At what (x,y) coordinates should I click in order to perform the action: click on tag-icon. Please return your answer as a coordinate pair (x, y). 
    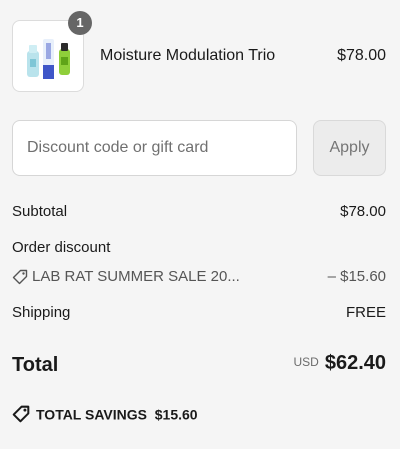
    Looking at the image, I should click on (20, 277).